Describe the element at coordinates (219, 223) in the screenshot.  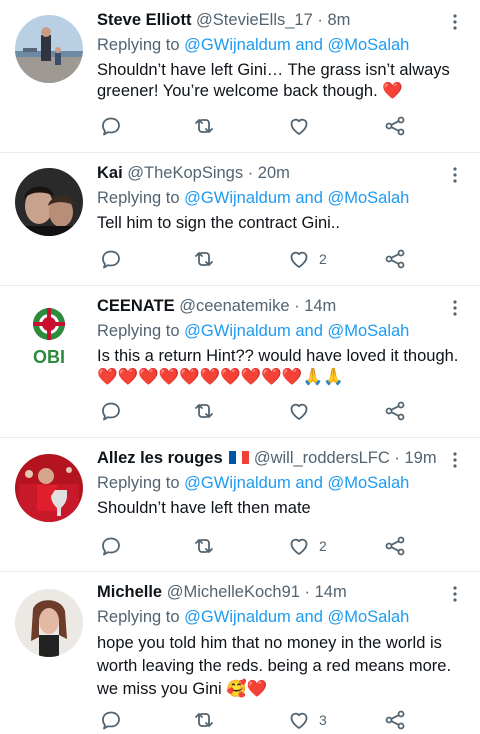
I see `tweet-text: Tell him to sign the contract Gini..` at that location.